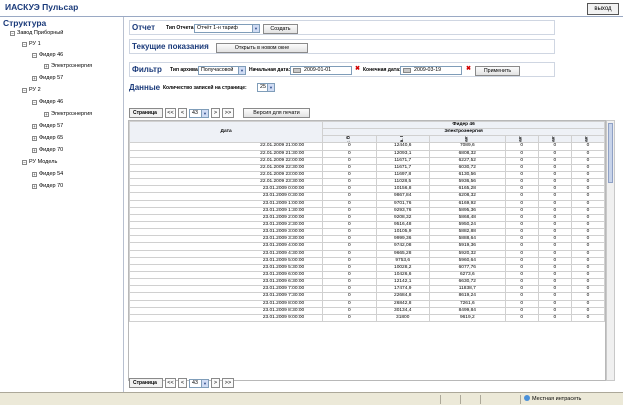 Image resolution: width=623 pixels, height=405 pixels. Describe the element at coordinates (226, 253) in the screenshot. I see `date-cell: 23.01.2009 4:30:00` at that location.